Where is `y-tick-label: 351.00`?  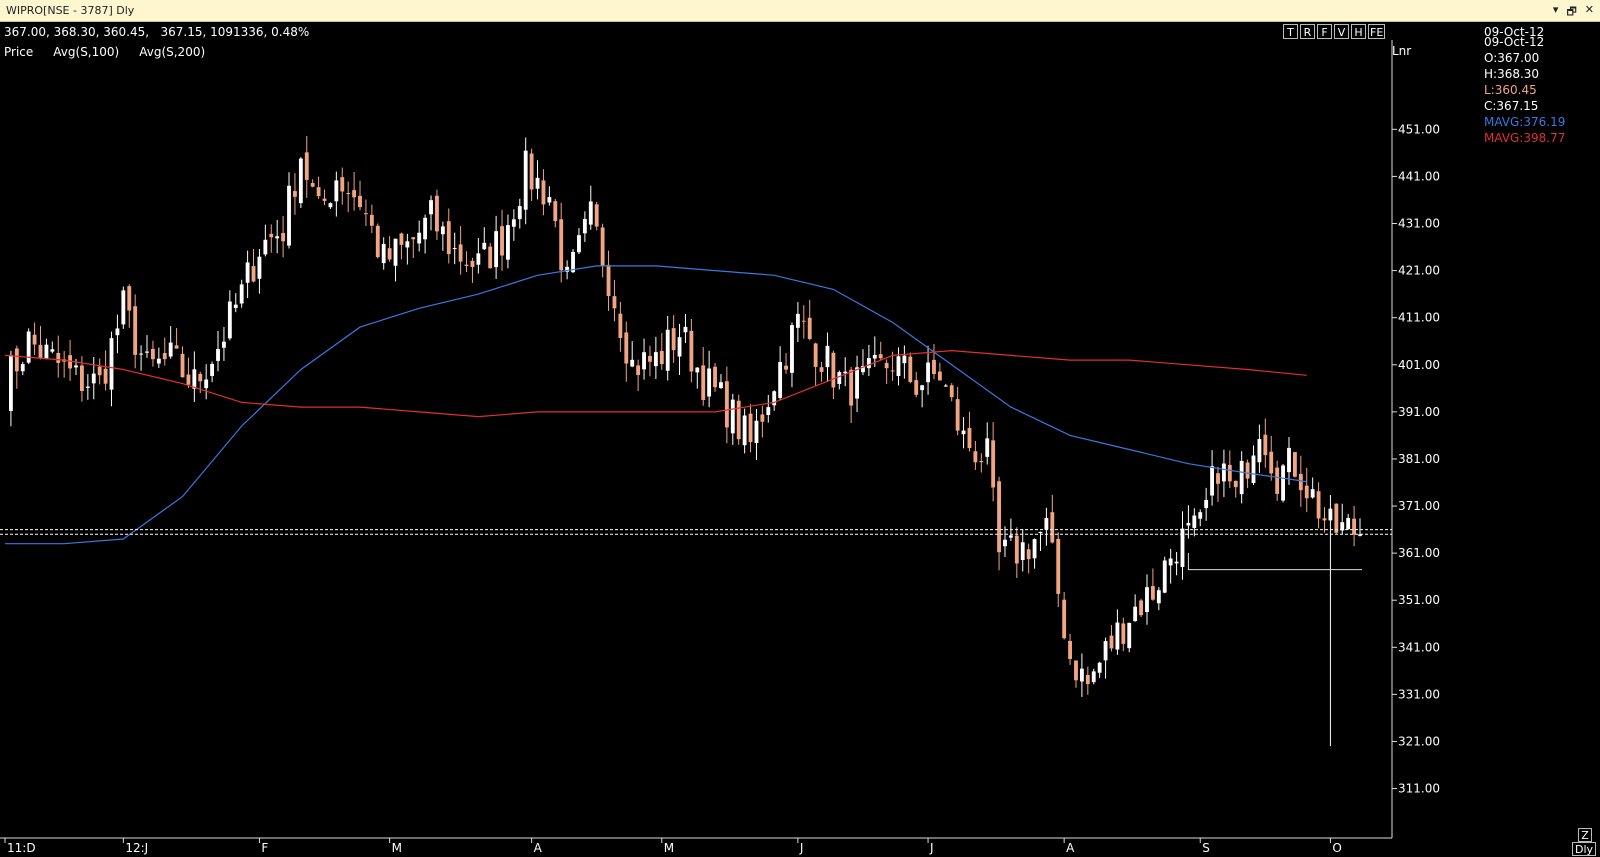 y-tick-label: 351.00 is located at coordinates (1419, 600).